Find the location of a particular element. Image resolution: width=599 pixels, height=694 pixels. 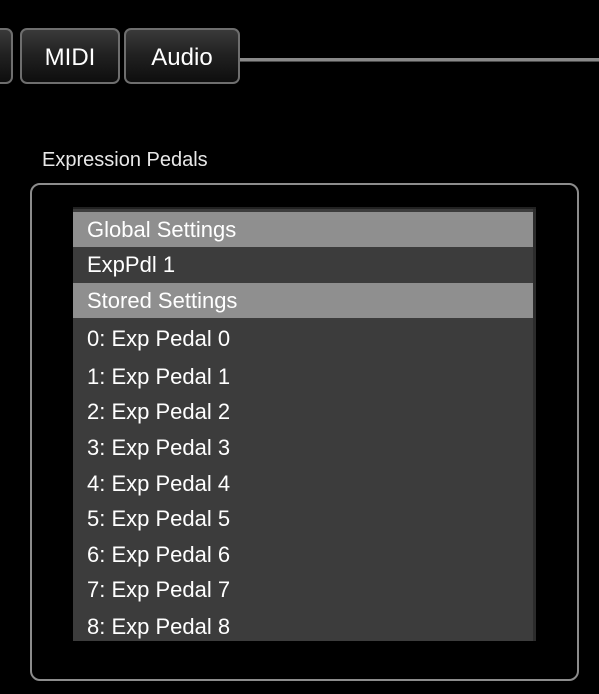

list-edge-shade is located at coordinates (534, 425).